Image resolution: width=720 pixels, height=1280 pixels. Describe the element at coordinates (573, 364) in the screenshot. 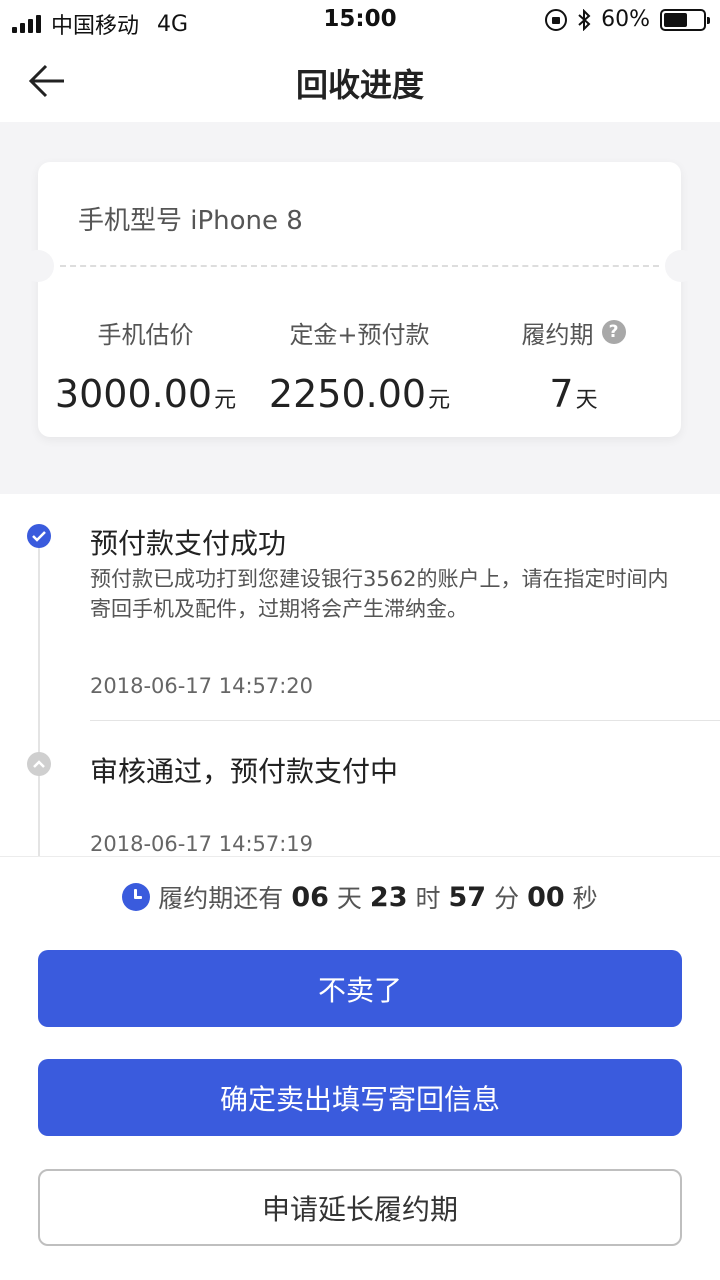

I see `term-column: 履约期 ? 7天` at that location.